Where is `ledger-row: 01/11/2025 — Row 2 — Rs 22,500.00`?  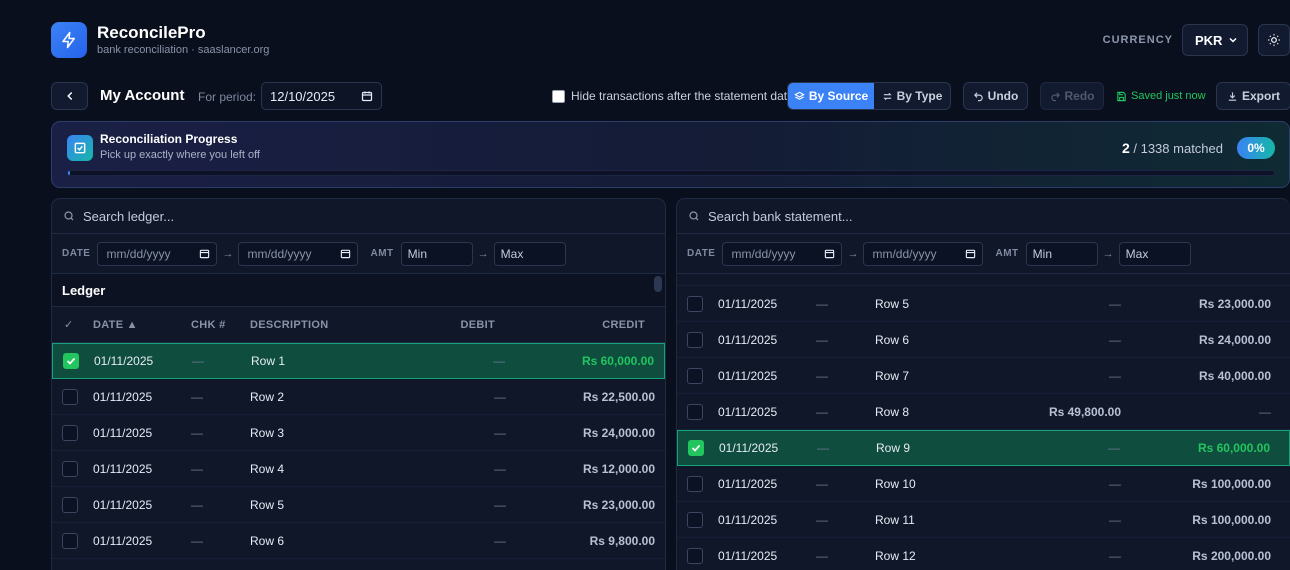 ledger-row: 01/11/2025 — Row 2 — Rs 22,500.00 is located at coordinates (358, 397).